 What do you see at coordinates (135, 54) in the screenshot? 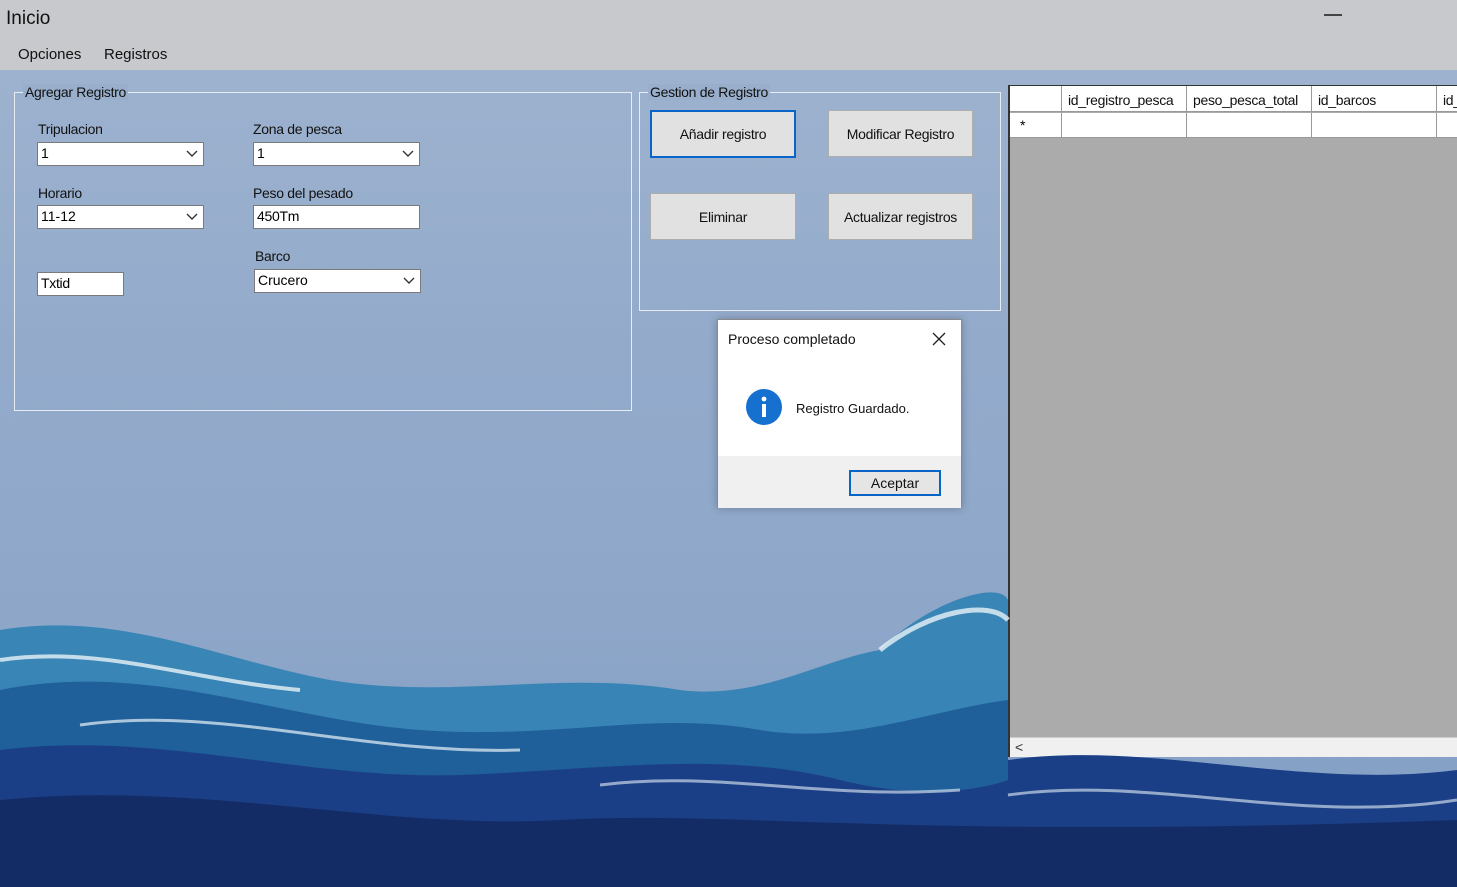
I see `menu-registros: Registros` at bounding box center [135, 54].